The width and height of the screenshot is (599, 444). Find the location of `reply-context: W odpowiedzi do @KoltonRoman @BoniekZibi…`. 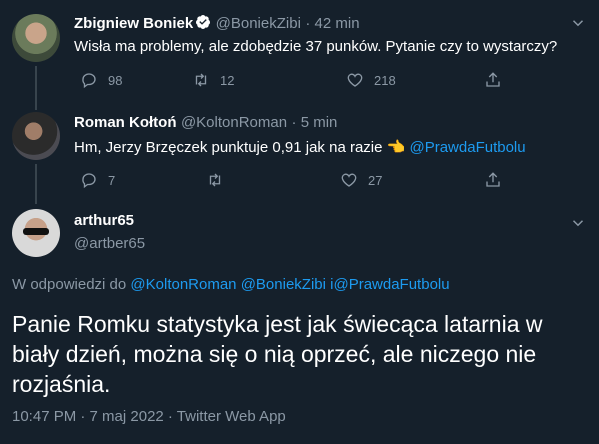

reply-context: W odpowiedzi do @KoltonRoman @BoniekZibi… is located at coordinates (231, 284).